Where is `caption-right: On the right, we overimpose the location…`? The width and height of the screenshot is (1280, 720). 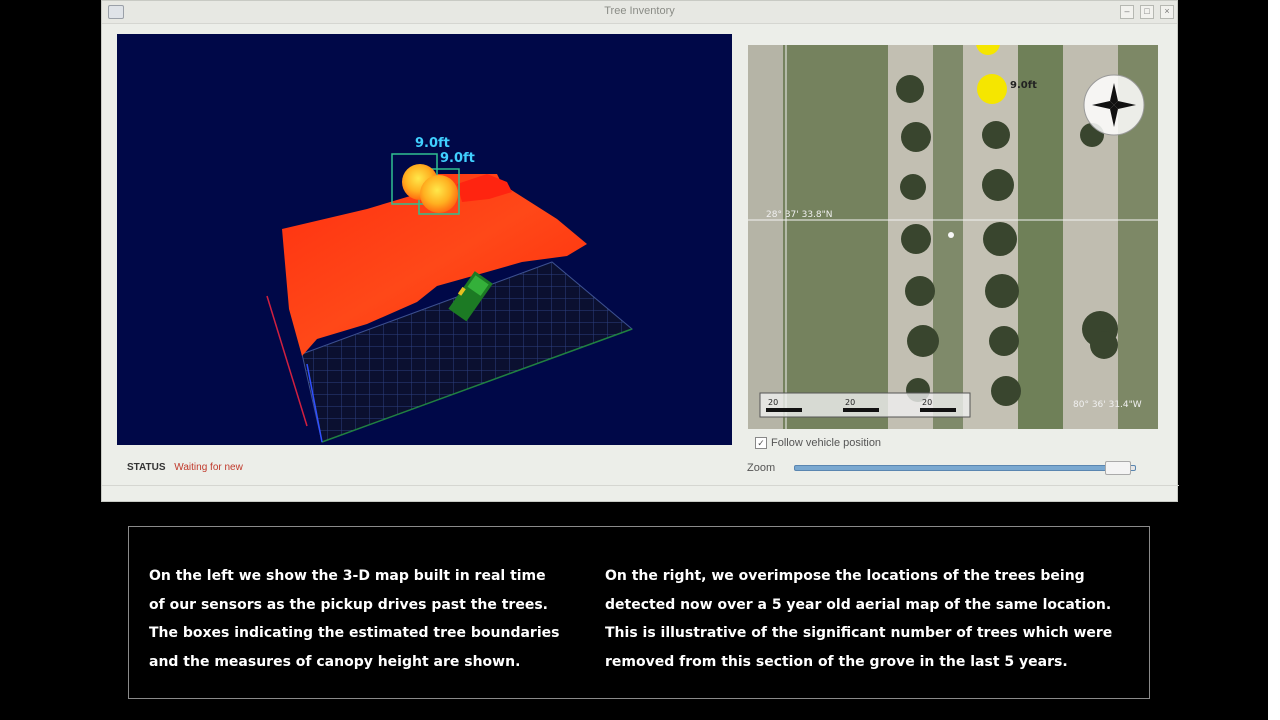
caption-right: On the right, we overimpose the location… is located at coordinates (858, 619).